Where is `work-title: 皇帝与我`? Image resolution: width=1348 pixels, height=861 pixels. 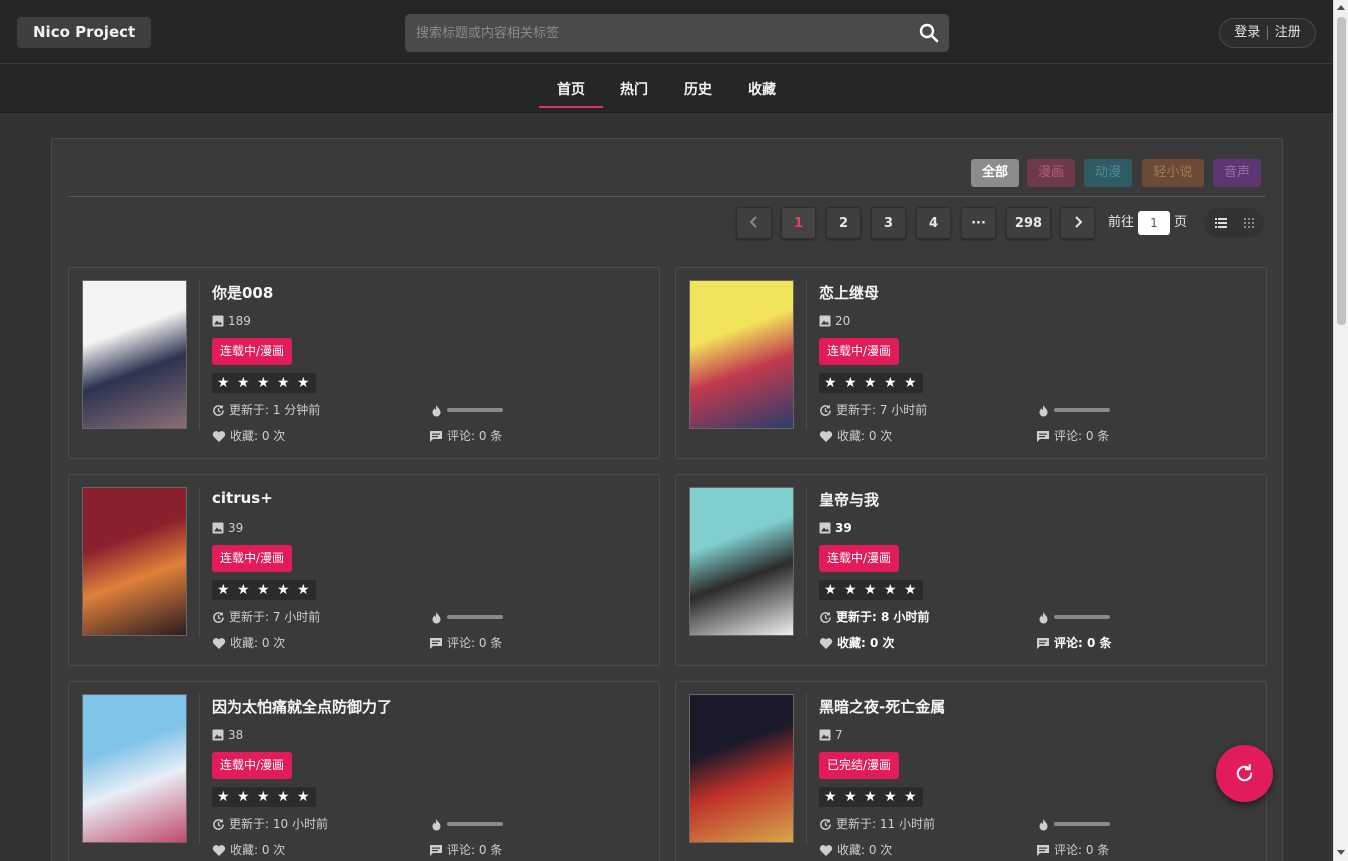
work-title: 皇帝与我 is located at coordinates (849, 499).